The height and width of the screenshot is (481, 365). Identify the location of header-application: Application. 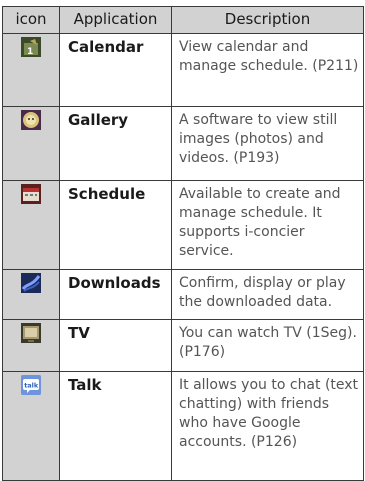
(115, 20).